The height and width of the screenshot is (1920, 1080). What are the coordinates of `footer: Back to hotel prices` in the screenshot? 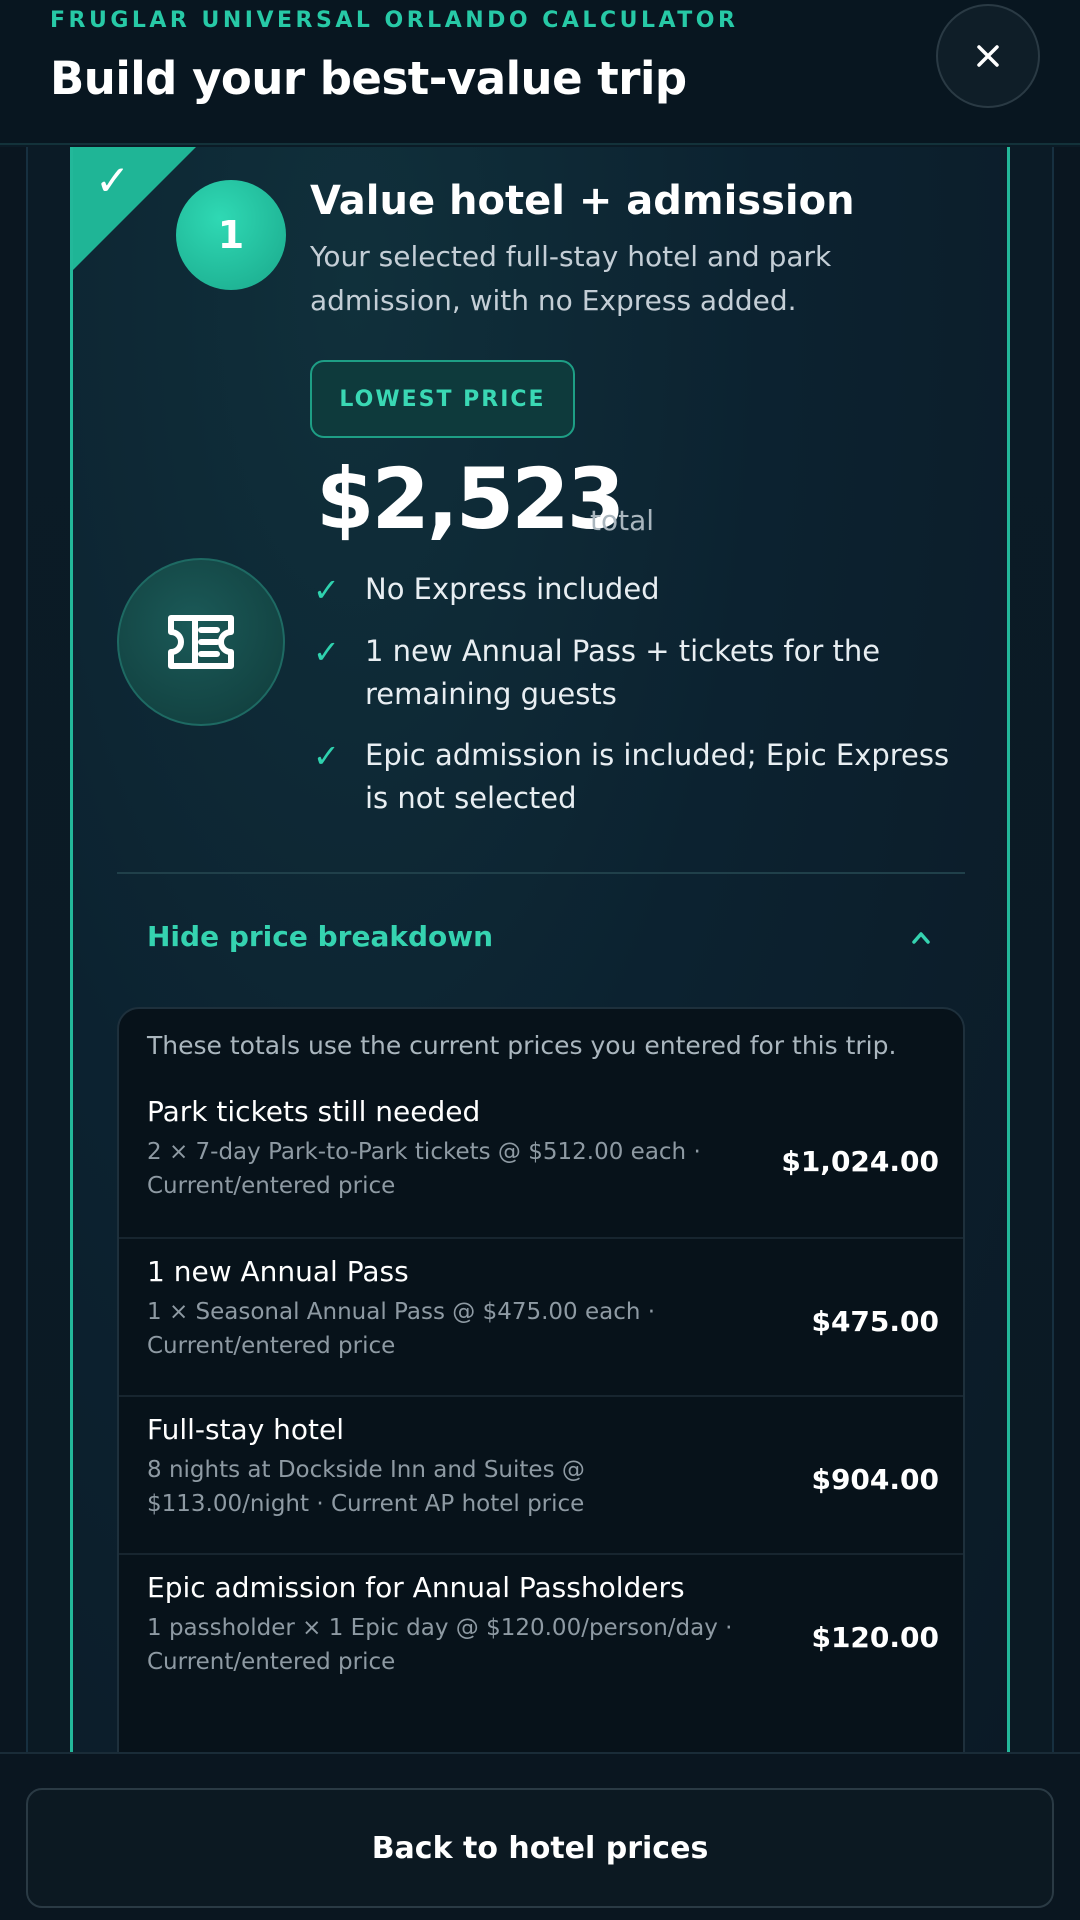 It's located at (540, 1836).